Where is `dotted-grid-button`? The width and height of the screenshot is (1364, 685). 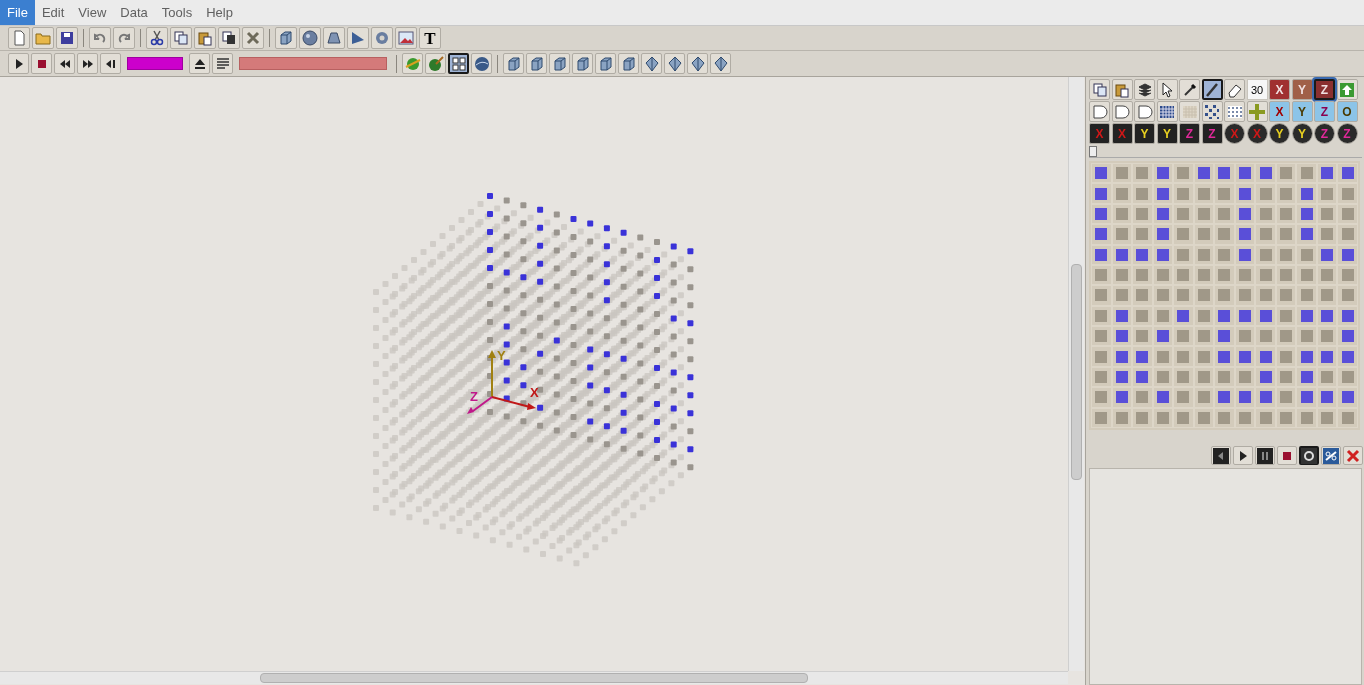
dotted-grid-button is located at coordinates (1234, 111).